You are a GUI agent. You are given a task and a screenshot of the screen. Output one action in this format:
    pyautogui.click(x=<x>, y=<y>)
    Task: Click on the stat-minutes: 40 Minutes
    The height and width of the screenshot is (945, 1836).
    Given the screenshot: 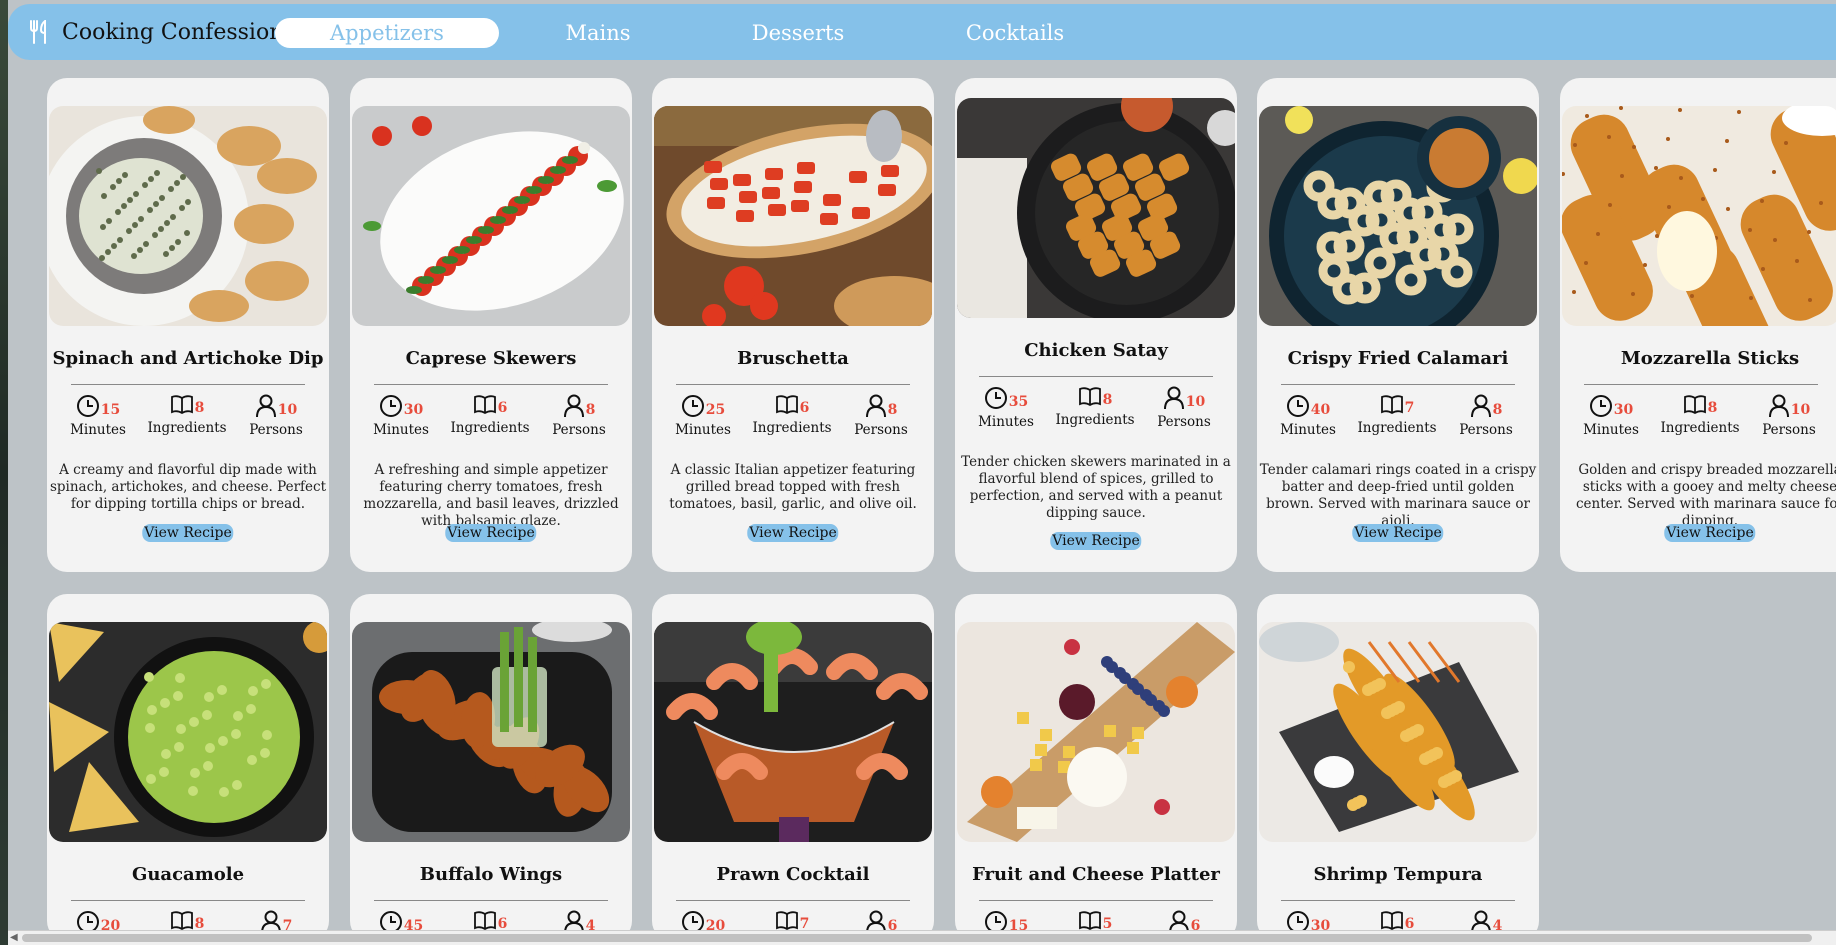 What is the action you would take?
    pyautogui.click(x=1308, y=416)
    